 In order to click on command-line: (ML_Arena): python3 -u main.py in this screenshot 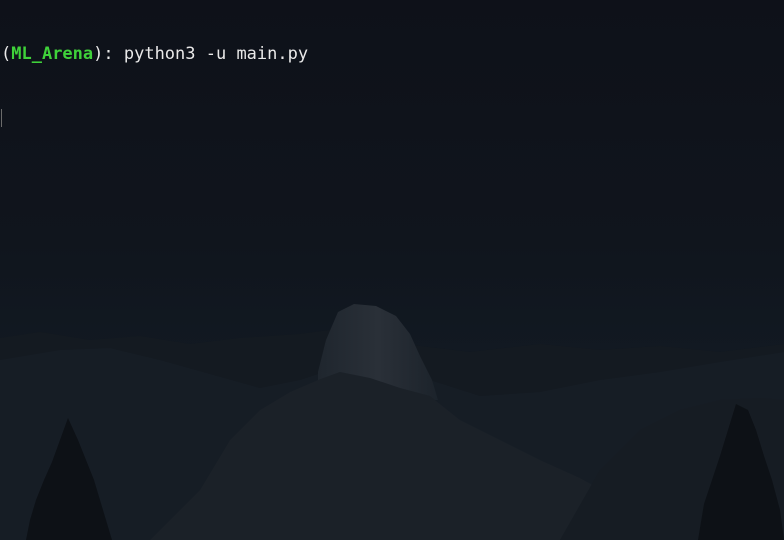, I will do `click(392, 54)`.